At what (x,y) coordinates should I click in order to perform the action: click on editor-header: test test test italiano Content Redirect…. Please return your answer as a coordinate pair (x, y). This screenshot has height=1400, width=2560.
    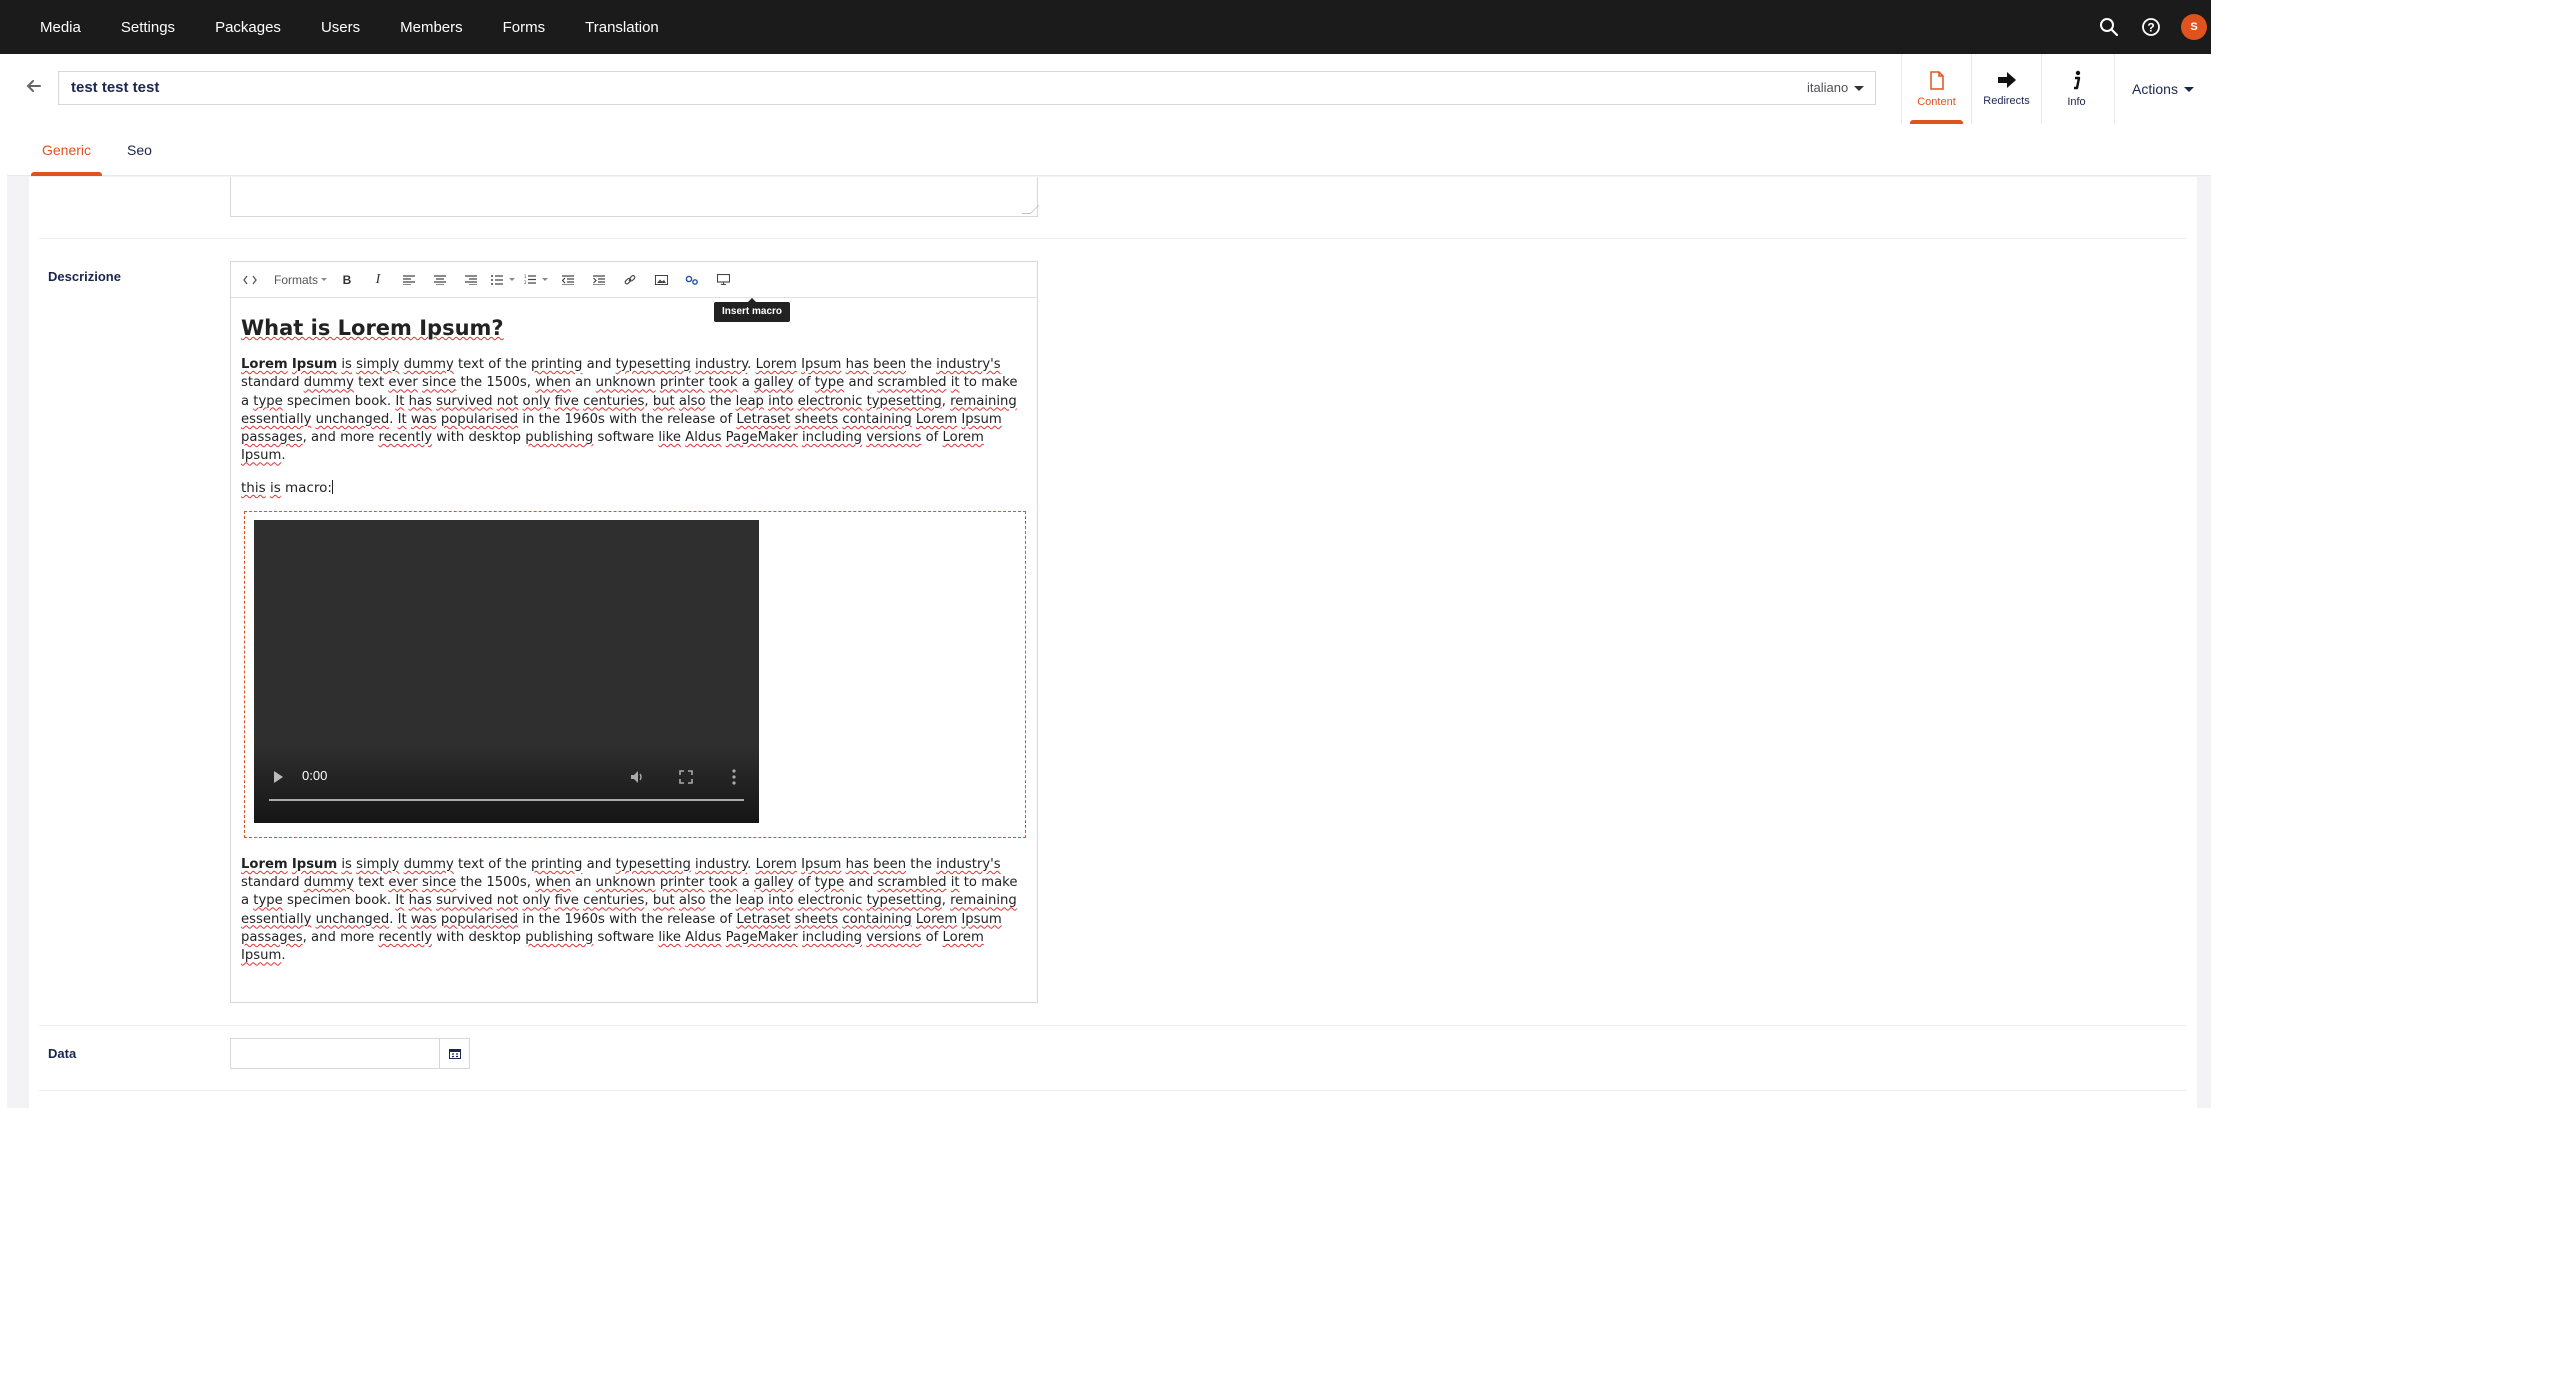
    Looking at the image, I should click on (1109, 89).